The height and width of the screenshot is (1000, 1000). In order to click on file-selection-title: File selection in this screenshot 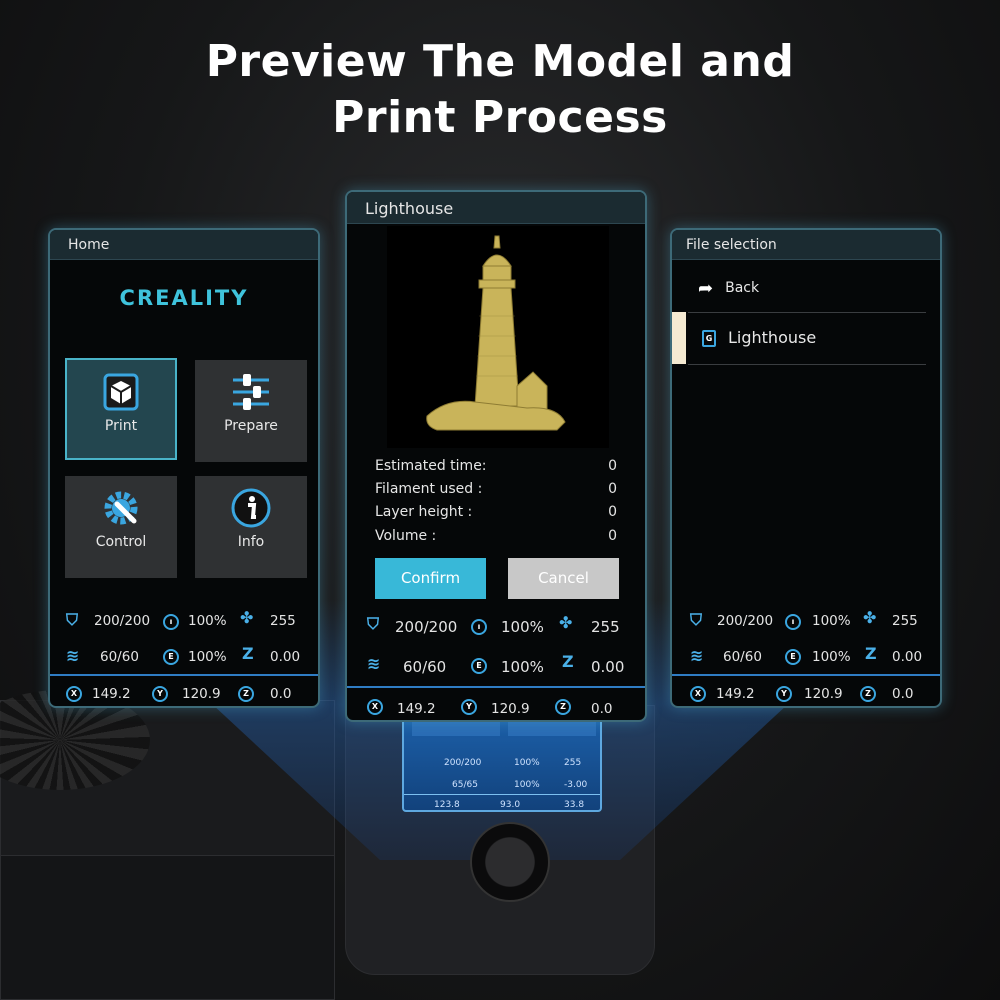, I will do `click(806, 245)`.